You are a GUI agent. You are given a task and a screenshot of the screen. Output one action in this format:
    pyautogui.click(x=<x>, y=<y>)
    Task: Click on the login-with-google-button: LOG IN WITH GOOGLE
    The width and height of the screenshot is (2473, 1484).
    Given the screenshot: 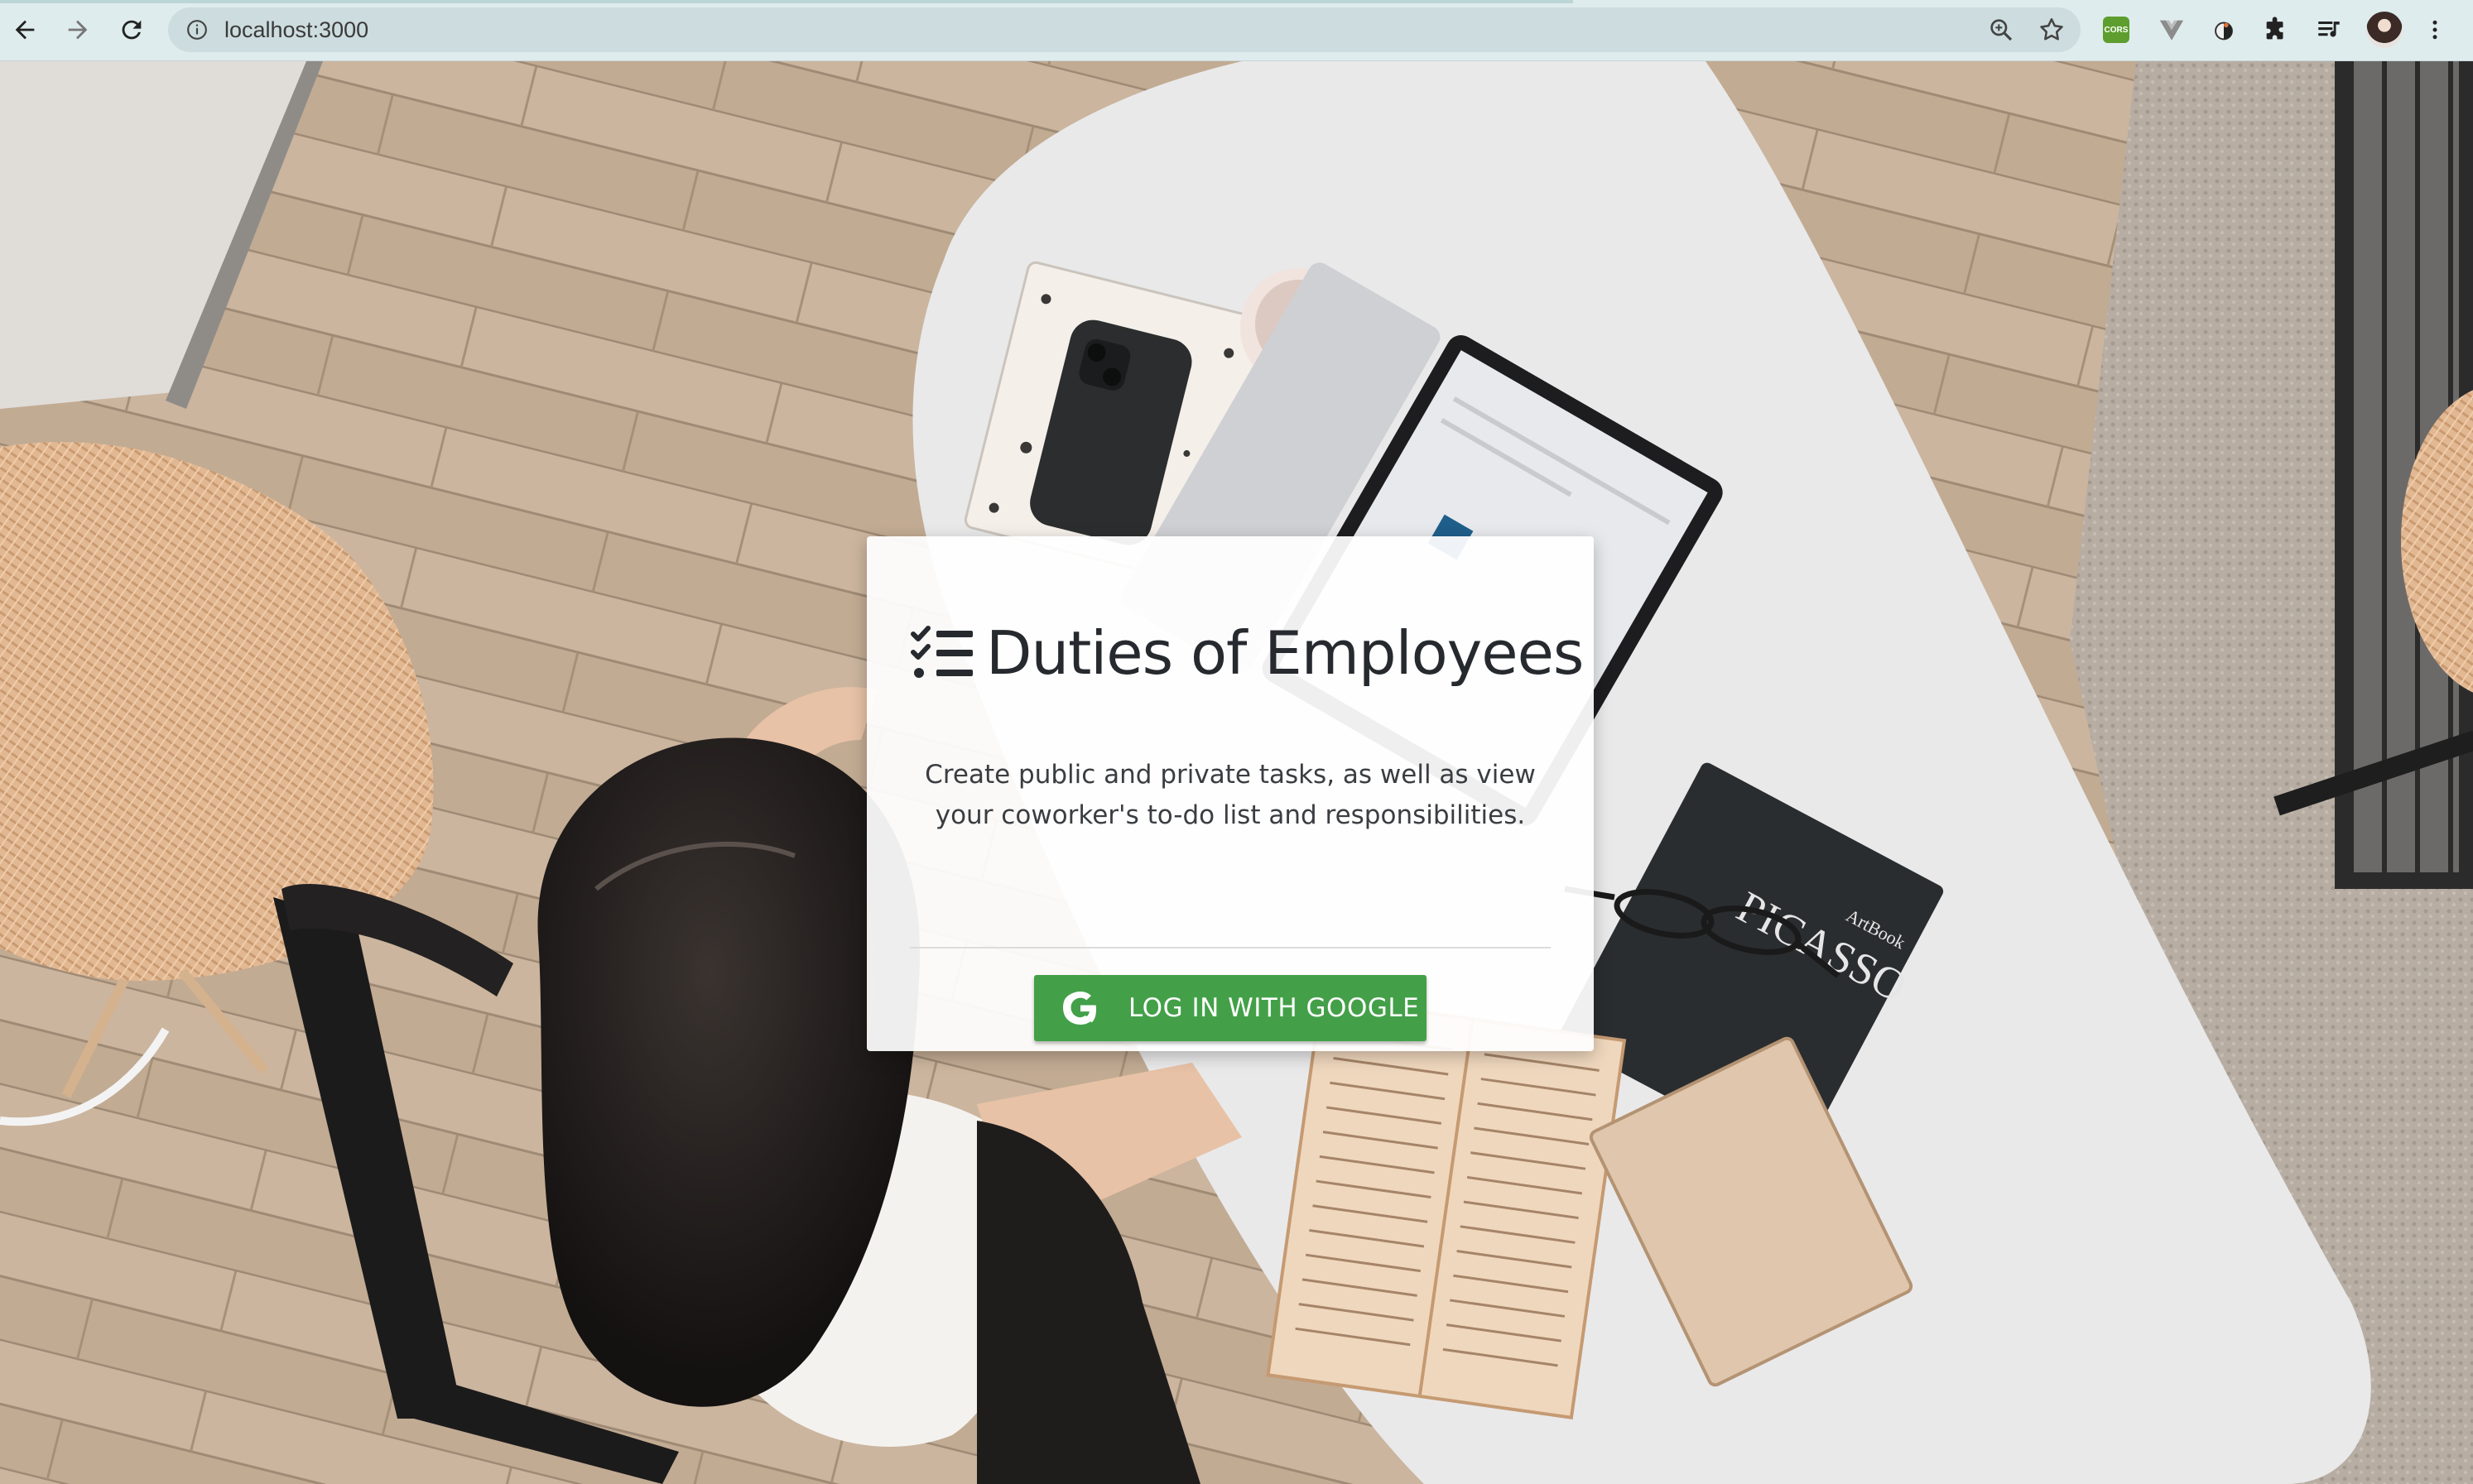 What is the action you would take?
    pyautogui.click(x=1230, y=1008)
    